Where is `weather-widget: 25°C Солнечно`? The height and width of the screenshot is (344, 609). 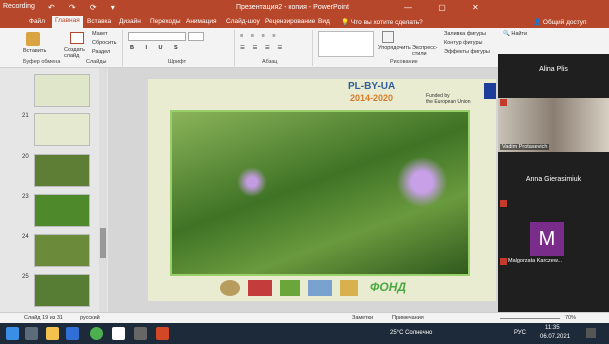 weather-widget: 25°C Солнечно is located at coordinates (411, 333).